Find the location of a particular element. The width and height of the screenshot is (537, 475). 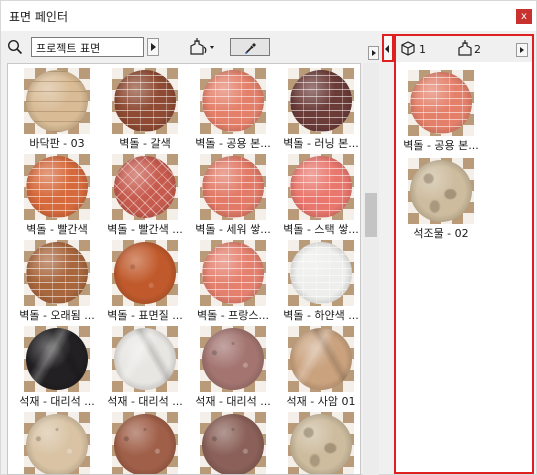

window-title: 표면 페인터 is located at coordinates (39, 17).